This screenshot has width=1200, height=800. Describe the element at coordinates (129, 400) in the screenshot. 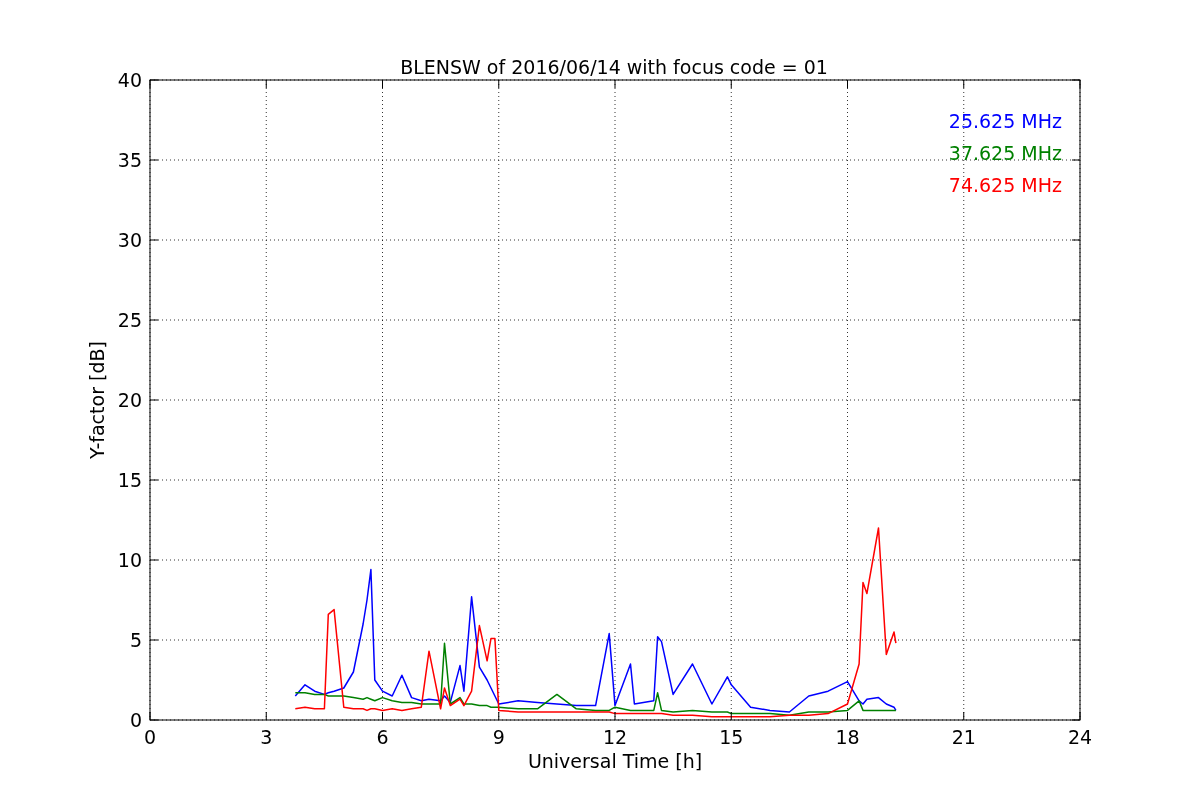

I see `tick-label: 20` at that location.